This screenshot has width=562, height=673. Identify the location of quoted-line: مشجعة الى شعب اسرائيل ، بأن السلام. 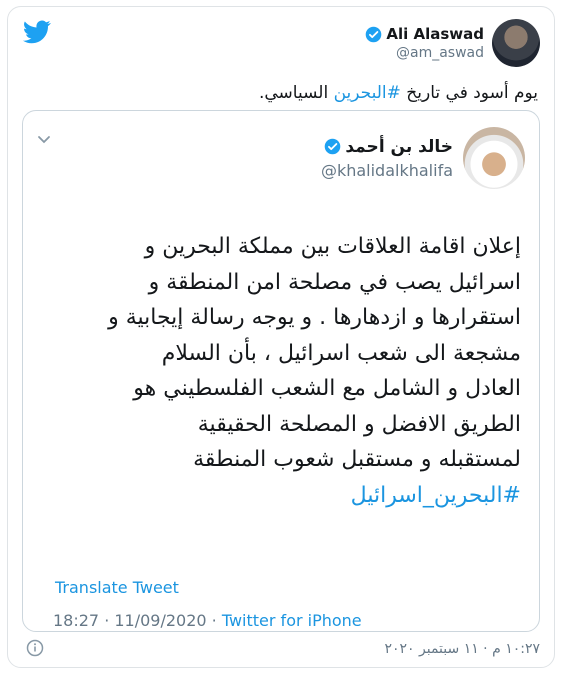
(341, 353).